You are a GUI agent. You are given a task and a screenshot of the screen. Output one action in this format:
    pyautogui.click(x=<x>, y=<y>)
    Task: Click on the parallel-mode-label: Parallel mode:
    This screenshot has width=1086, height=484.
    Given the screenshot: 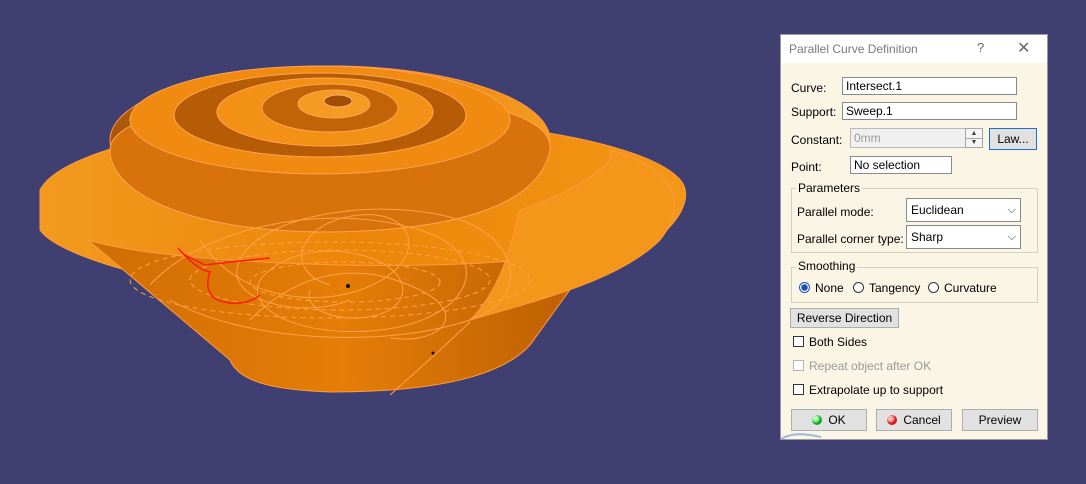 What is the action you would take?
    pyautogui.click(x=835, y=212)
    